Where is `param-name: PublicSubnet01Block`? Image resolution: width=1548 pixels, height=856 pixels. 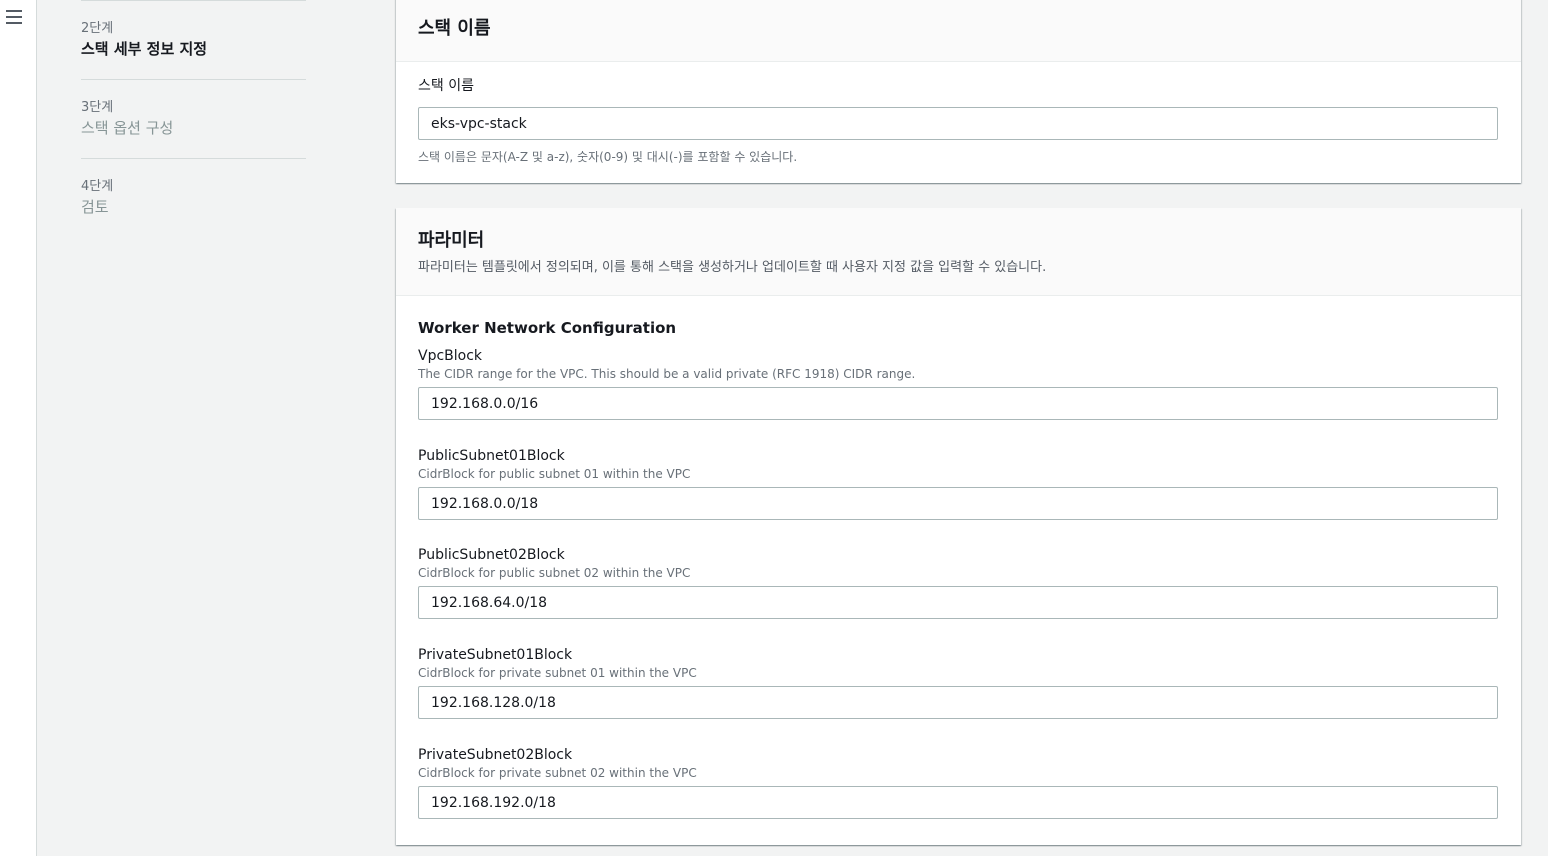 param-name: PublicSubnet01Block is located at coordinates (491, 456).